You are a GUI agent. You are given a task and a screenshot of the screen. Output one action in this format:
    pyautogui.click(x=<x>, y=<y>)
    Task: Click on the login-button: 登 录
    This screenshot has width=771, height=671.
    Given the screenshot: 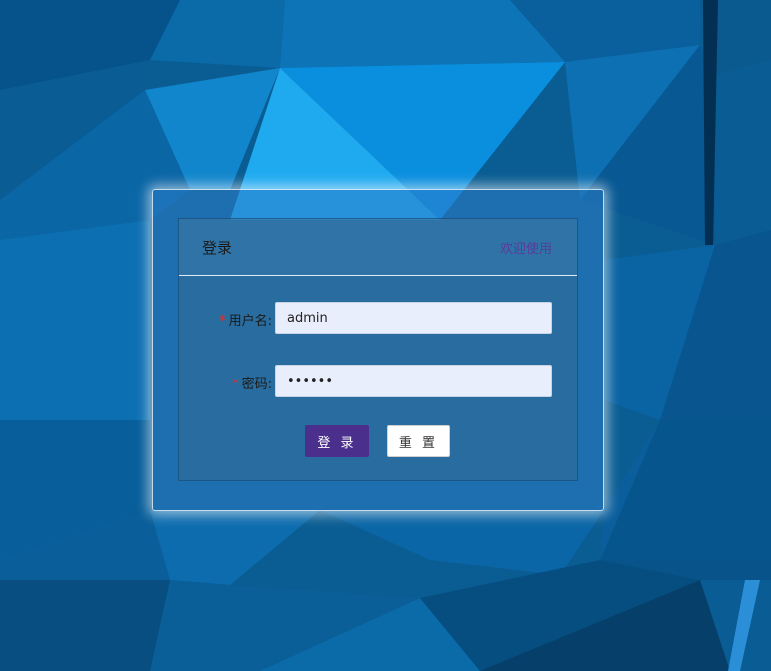 What is the action you would take?
    pyautogui.click(x=337, y=441)
    